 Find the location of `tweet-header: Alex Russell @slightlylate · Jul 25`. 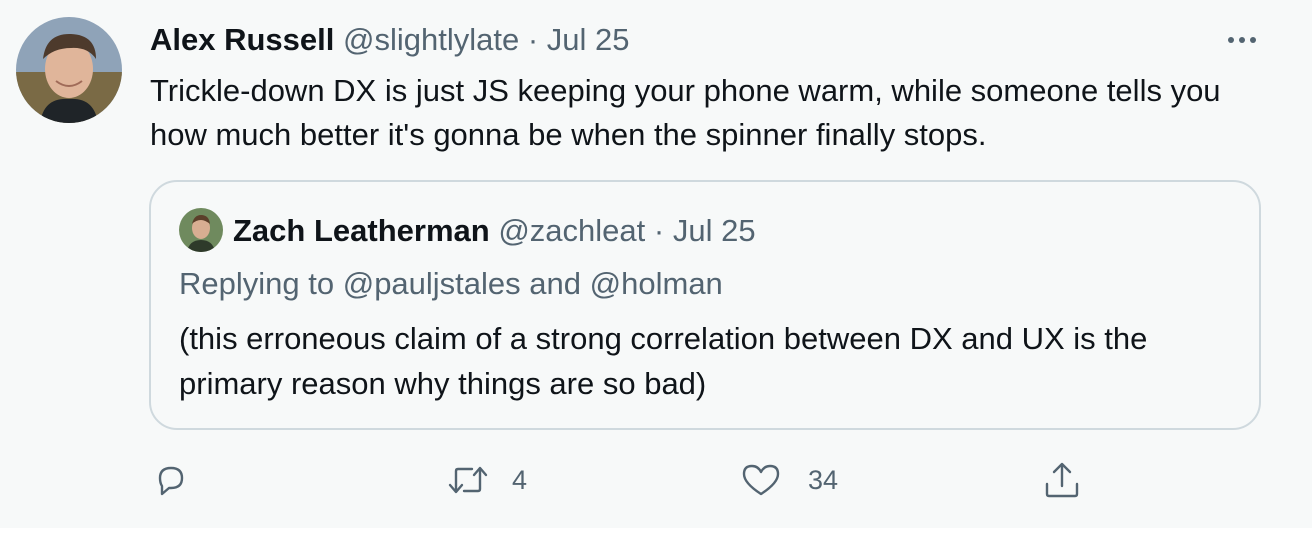

tweet-header: Alex Russell @slightlylate · Jul 25 is located at coordinates (390, 40).